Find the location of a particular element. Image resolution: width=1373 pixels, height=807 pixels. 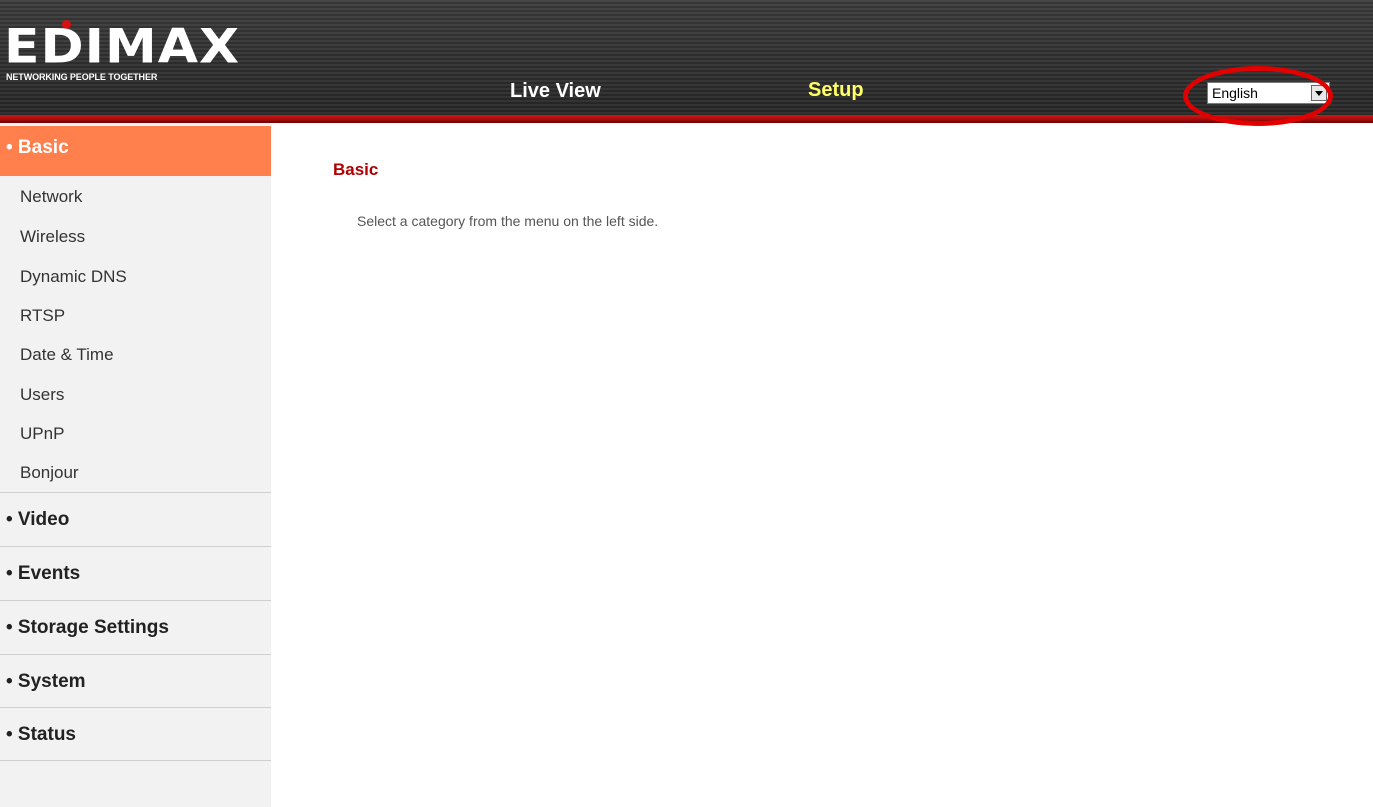

sidebar-item-bonjour: Bonjour is located at coordinates (49, 473).